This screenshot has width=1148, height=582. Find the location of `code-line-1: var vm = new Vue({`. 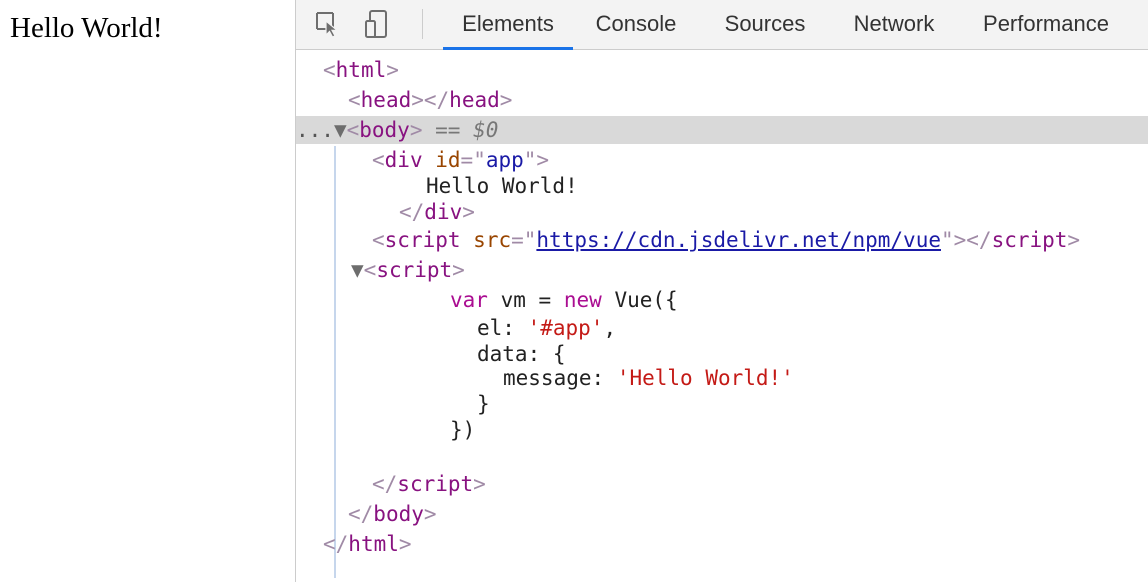

code-line-1: var vm = new Vue({ is located at coordinates (564, 300).